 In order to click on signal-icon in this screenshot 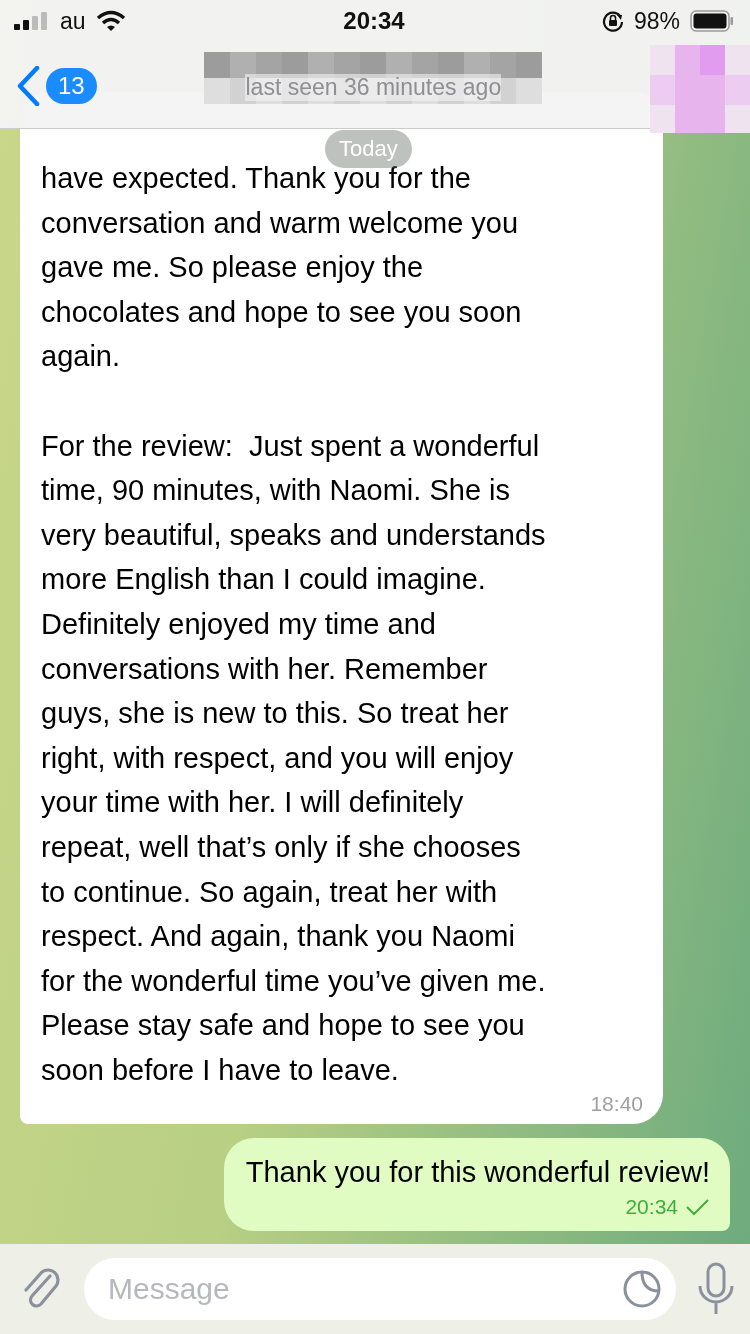, I will do `click(32, 21)`.